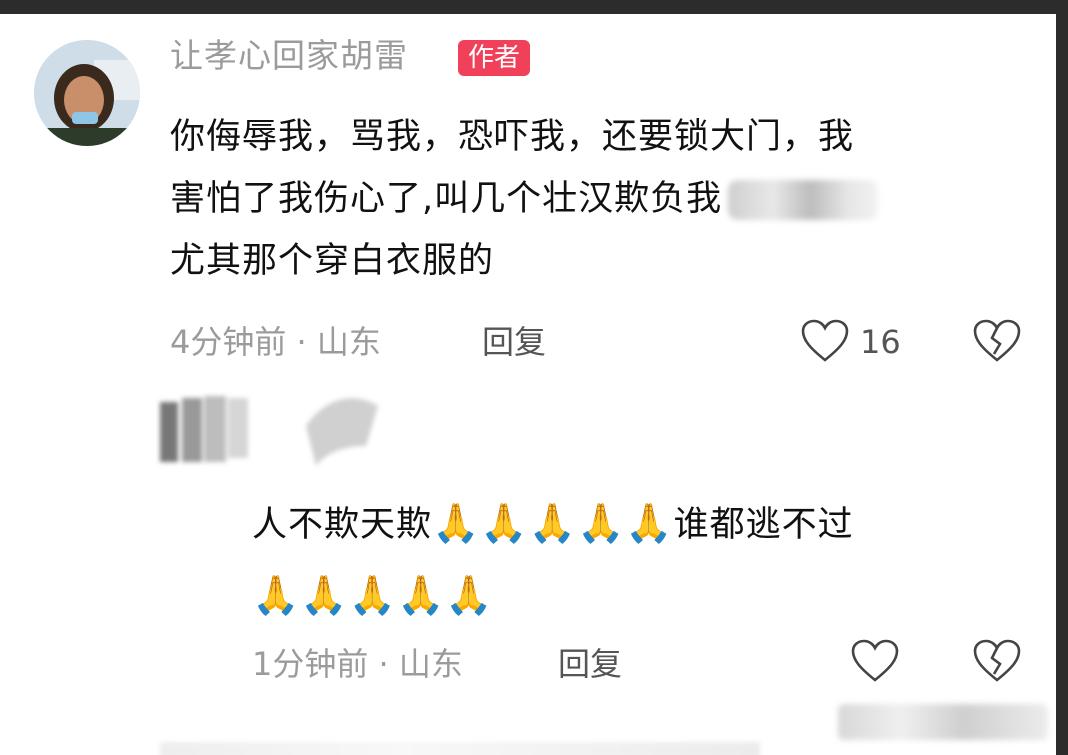 This screenshot has width=1068, height=755. I want to click on reply-body: 人不欺天欺🙏🙏🙏🙏🙏谁都逃不过 🙏🙏🙏🙏🙏, so click(647, 560).